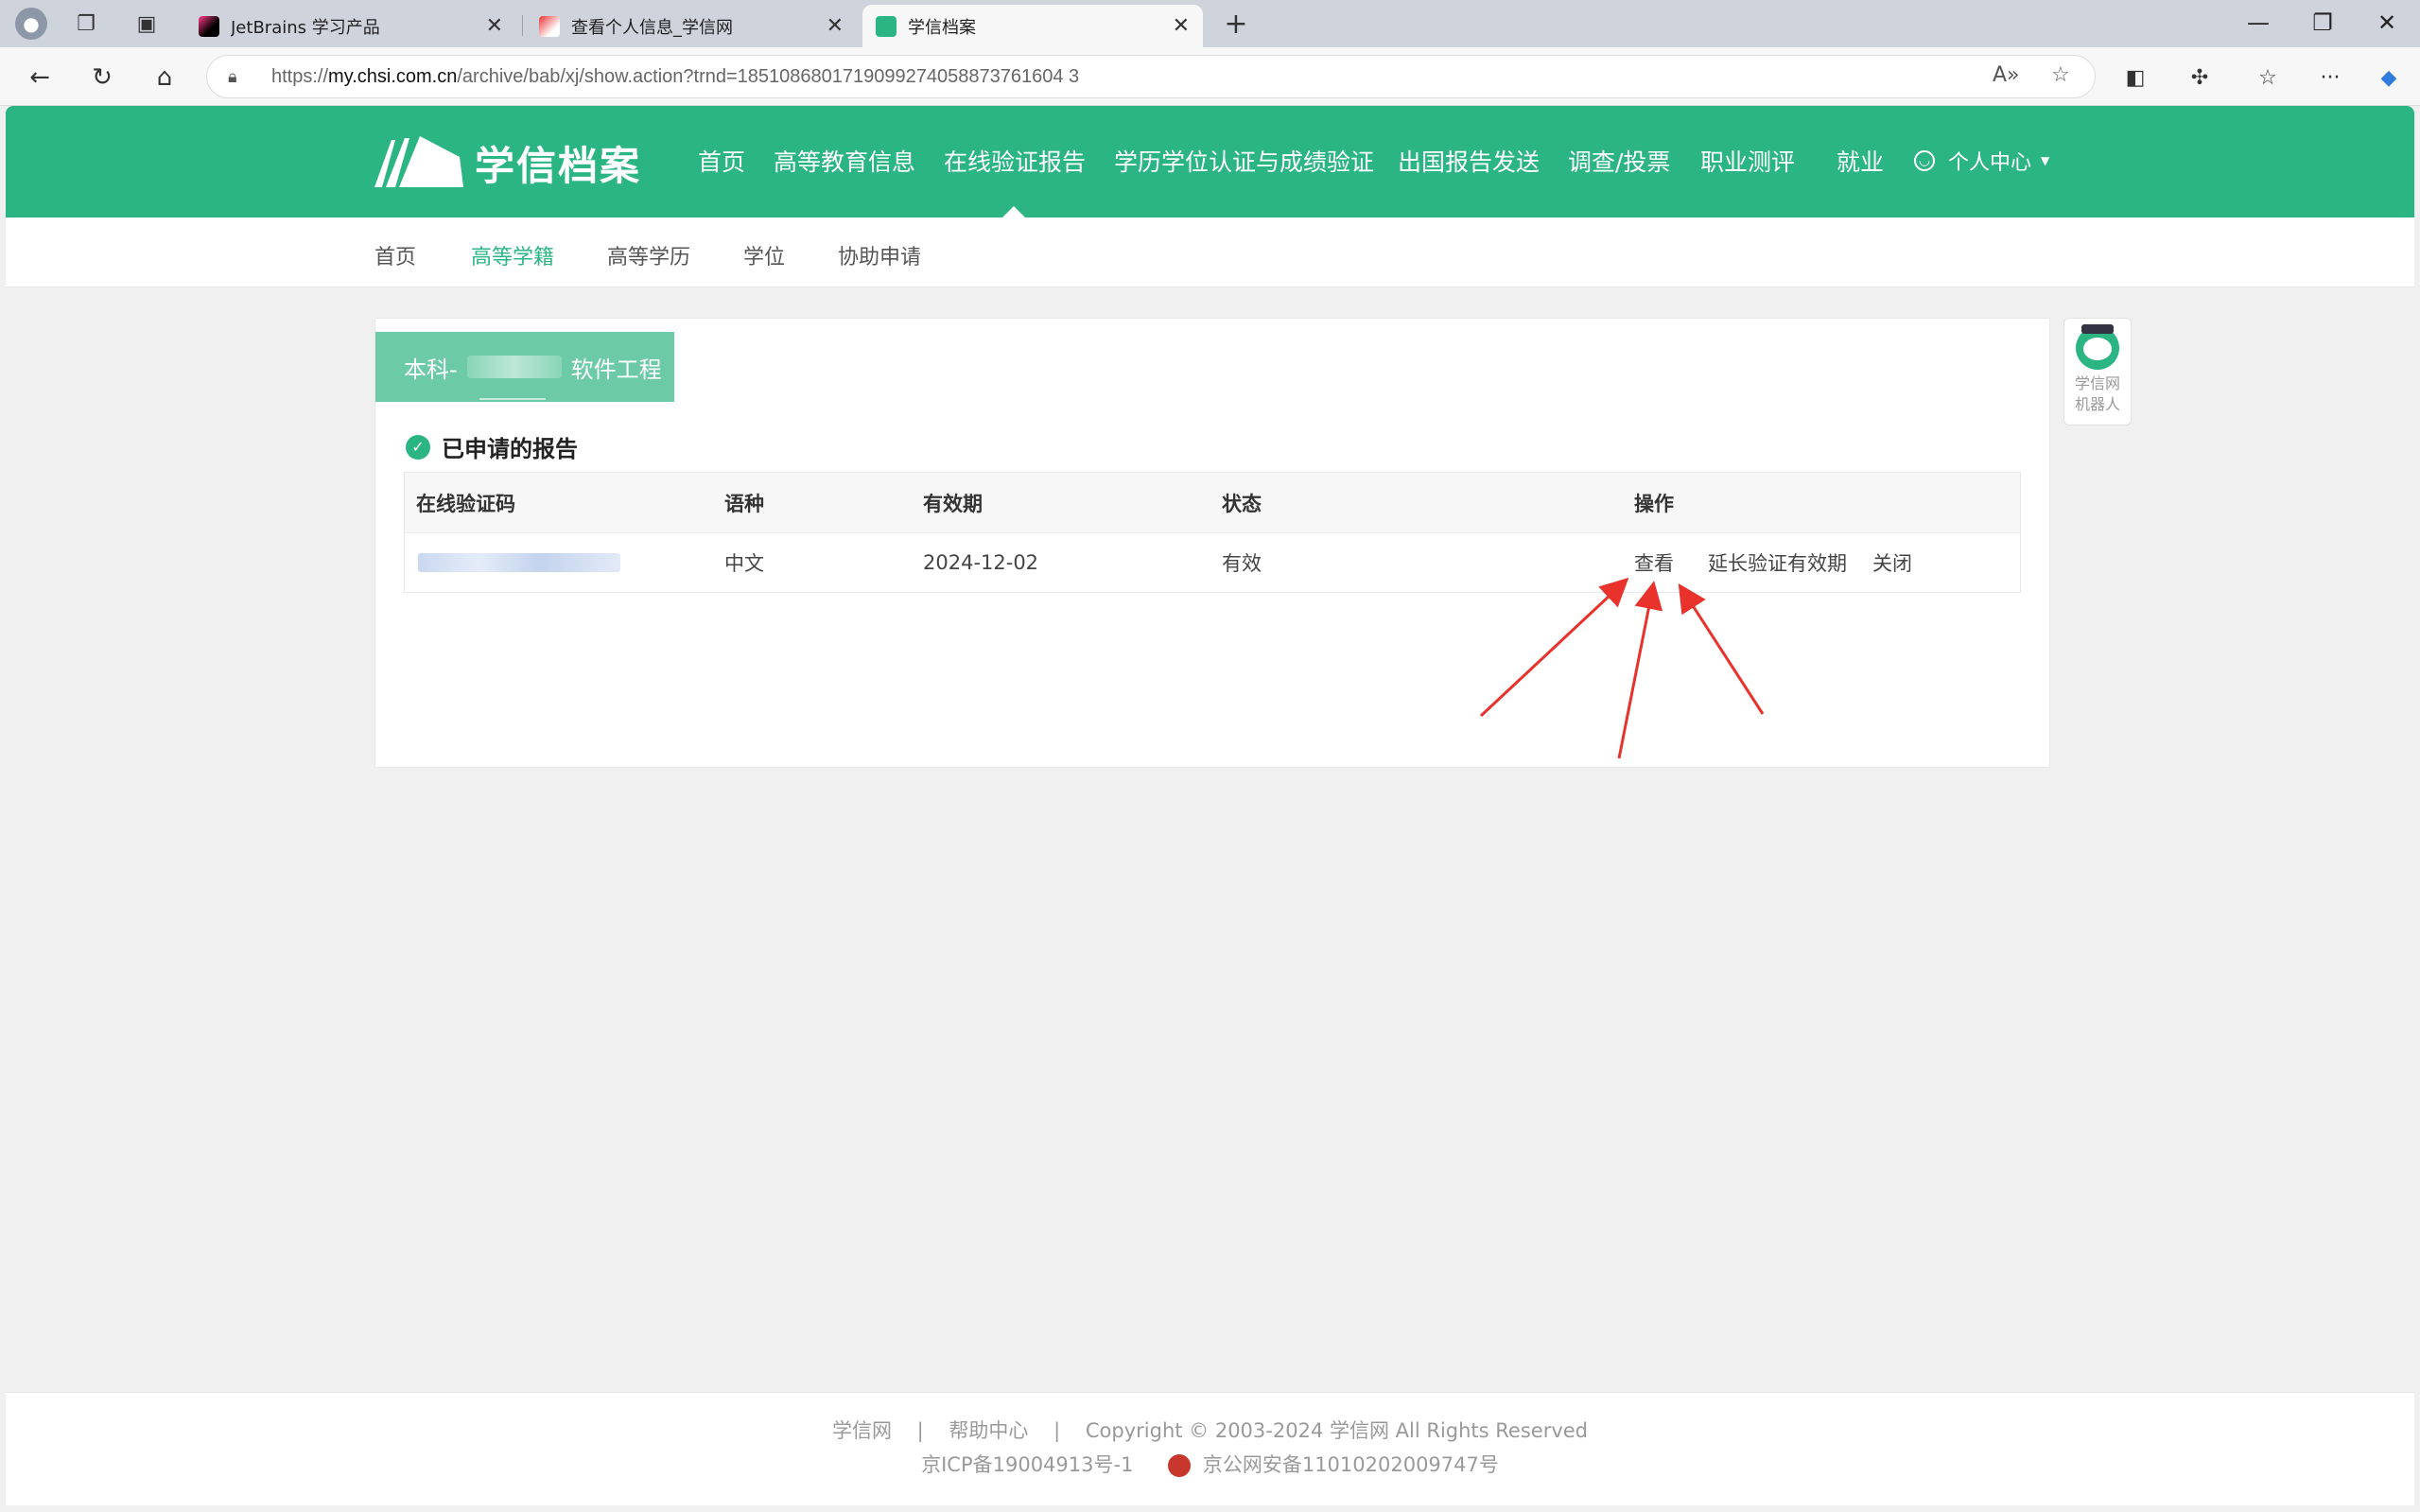 This screenshot has width=2420, height=1512. What do you see at coordinates (2007, 75) in the screenshot?
I see `read-aloud-icon: A»` at bounding box center [2007, 75].